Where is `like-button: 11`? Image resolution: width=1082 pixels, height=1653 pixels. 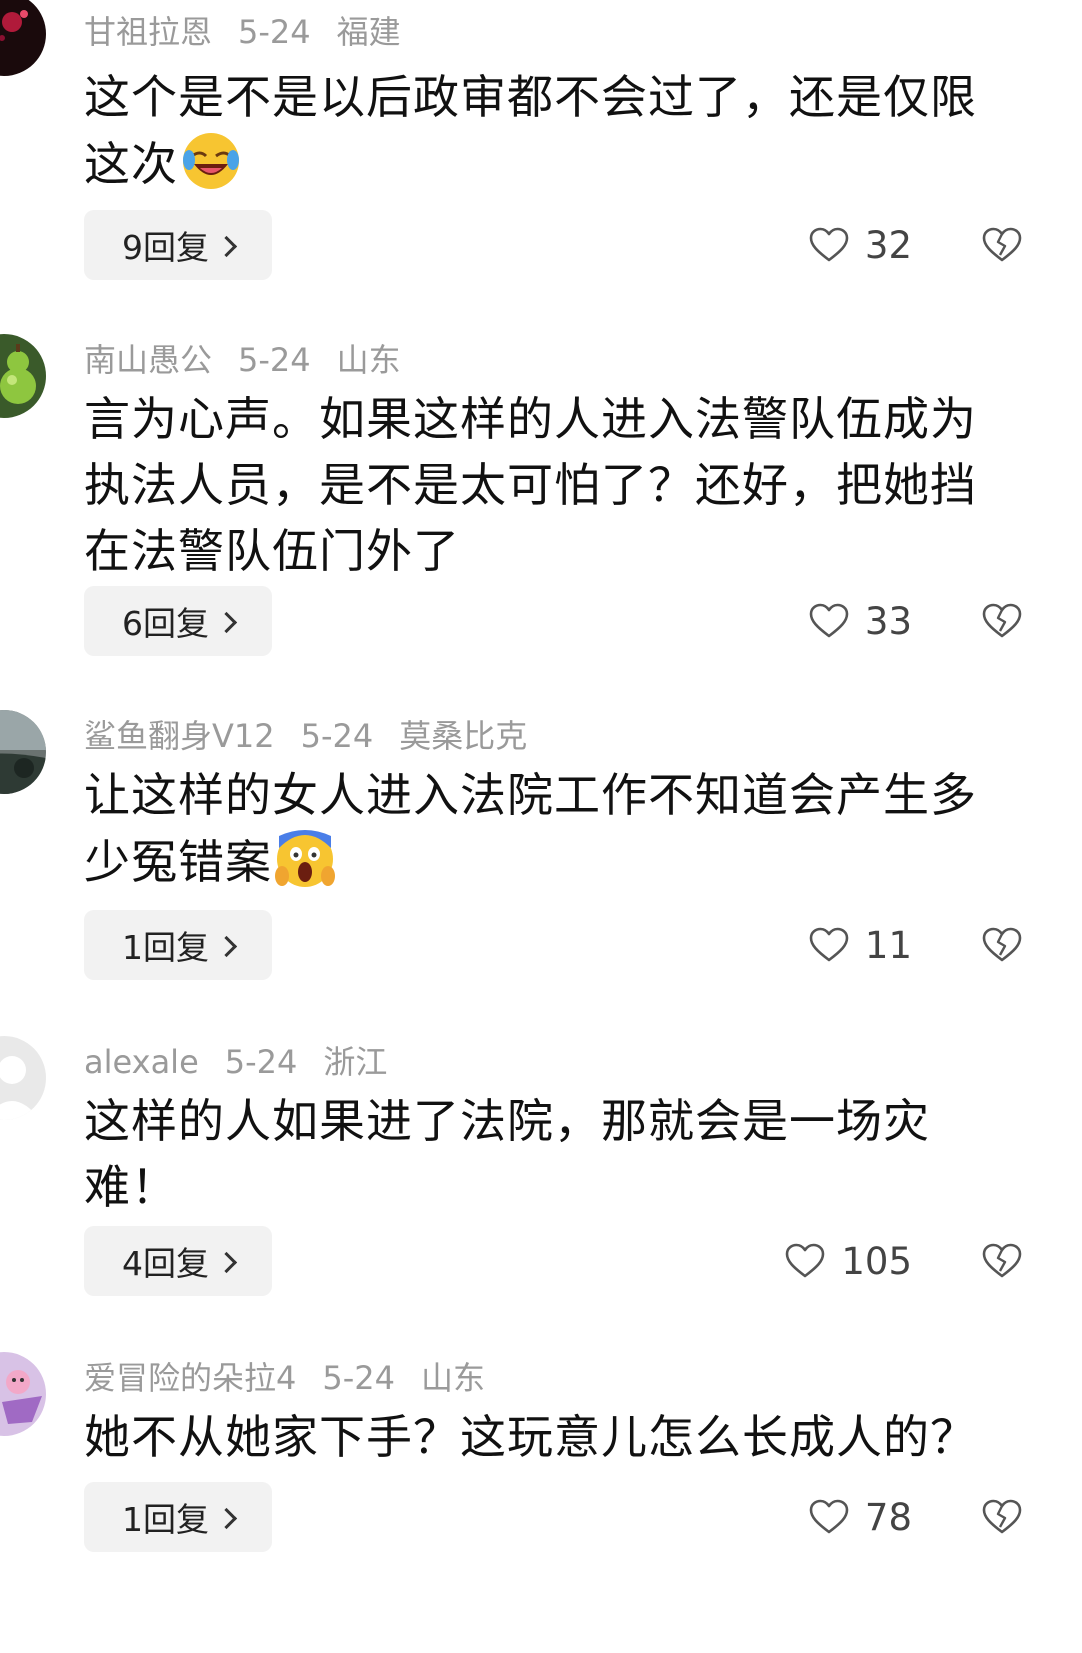
like-button: 11 is located at coordinates (860, 945).